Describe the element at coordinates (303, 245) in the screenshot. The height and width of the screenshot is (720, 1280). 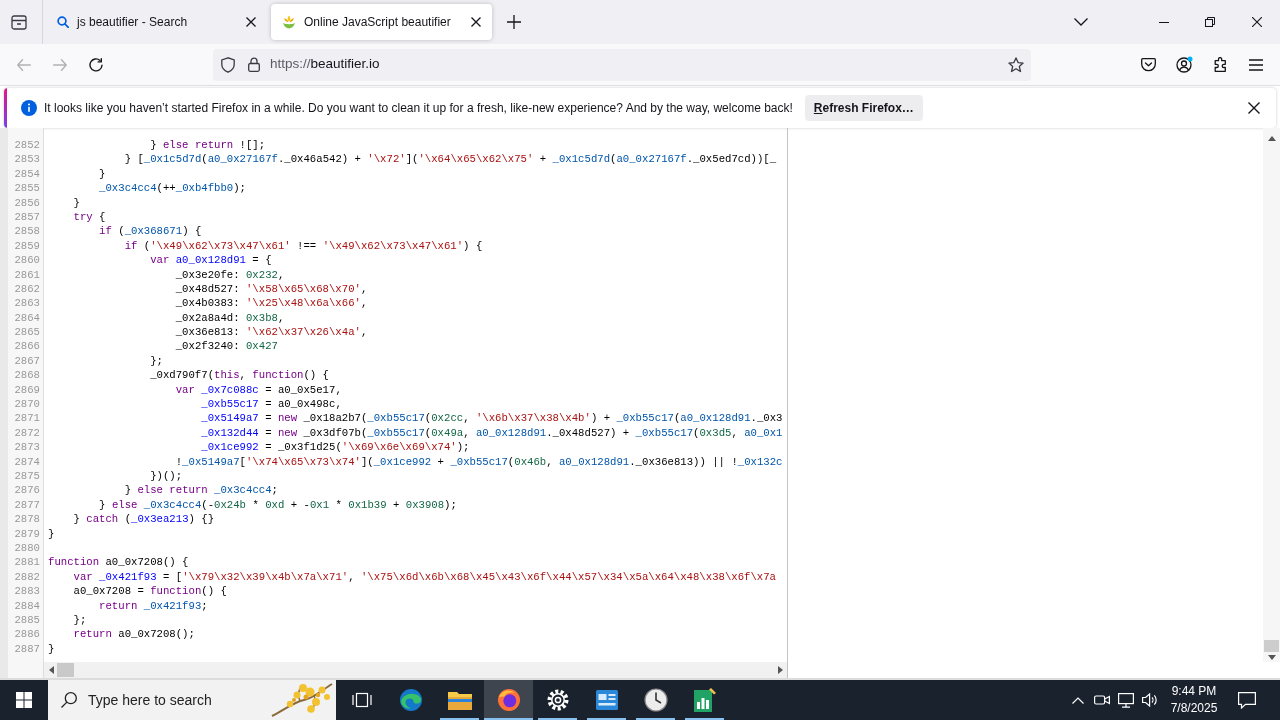
I see `code-line: if ('\x49\x62\x73\x47\x61' !== '\x49\x62\x73\x47\x61') {` at that location.